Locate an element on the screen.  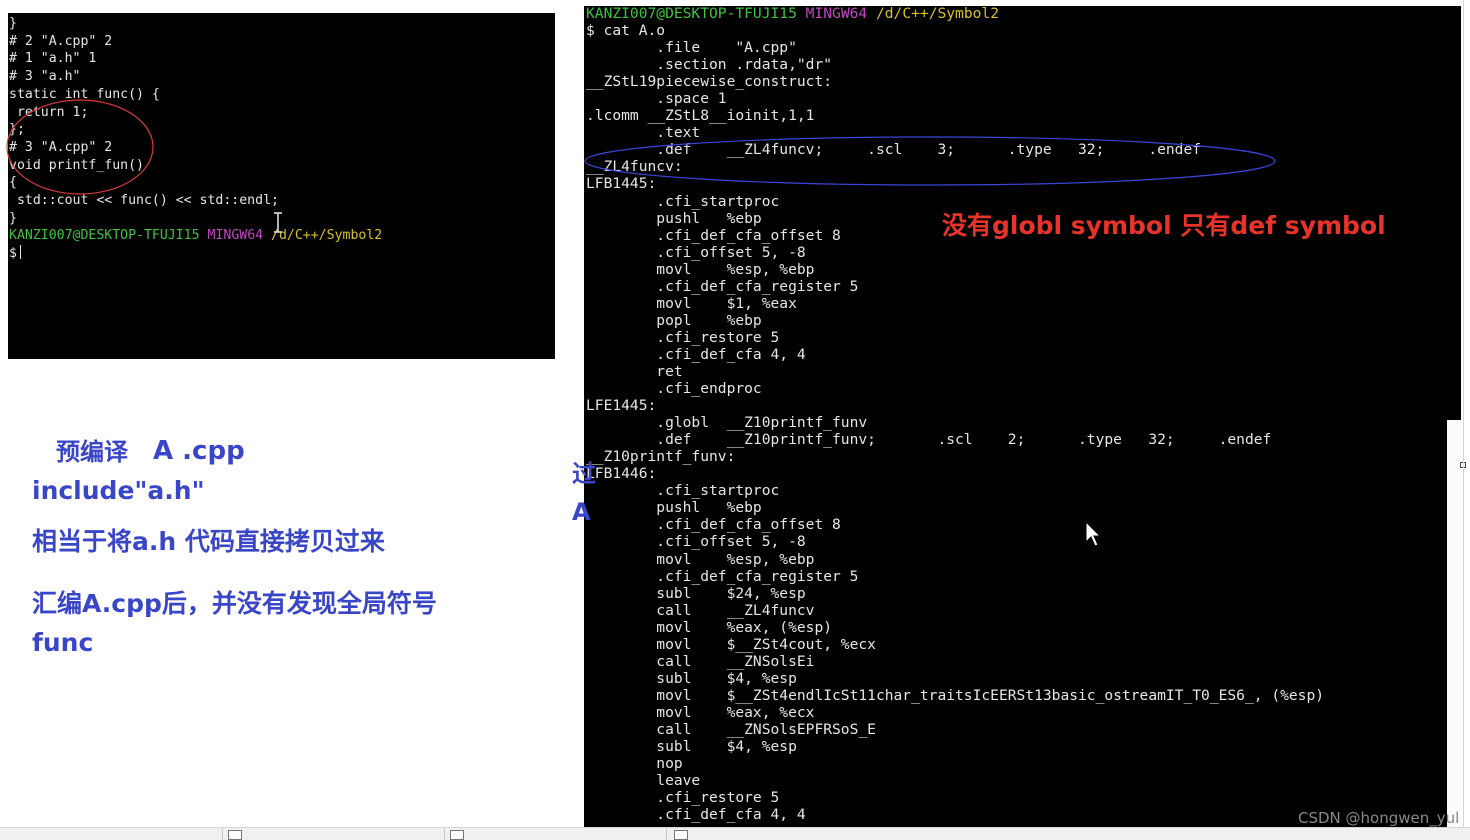
terminal-line: { is located at coordinates (13, 183).